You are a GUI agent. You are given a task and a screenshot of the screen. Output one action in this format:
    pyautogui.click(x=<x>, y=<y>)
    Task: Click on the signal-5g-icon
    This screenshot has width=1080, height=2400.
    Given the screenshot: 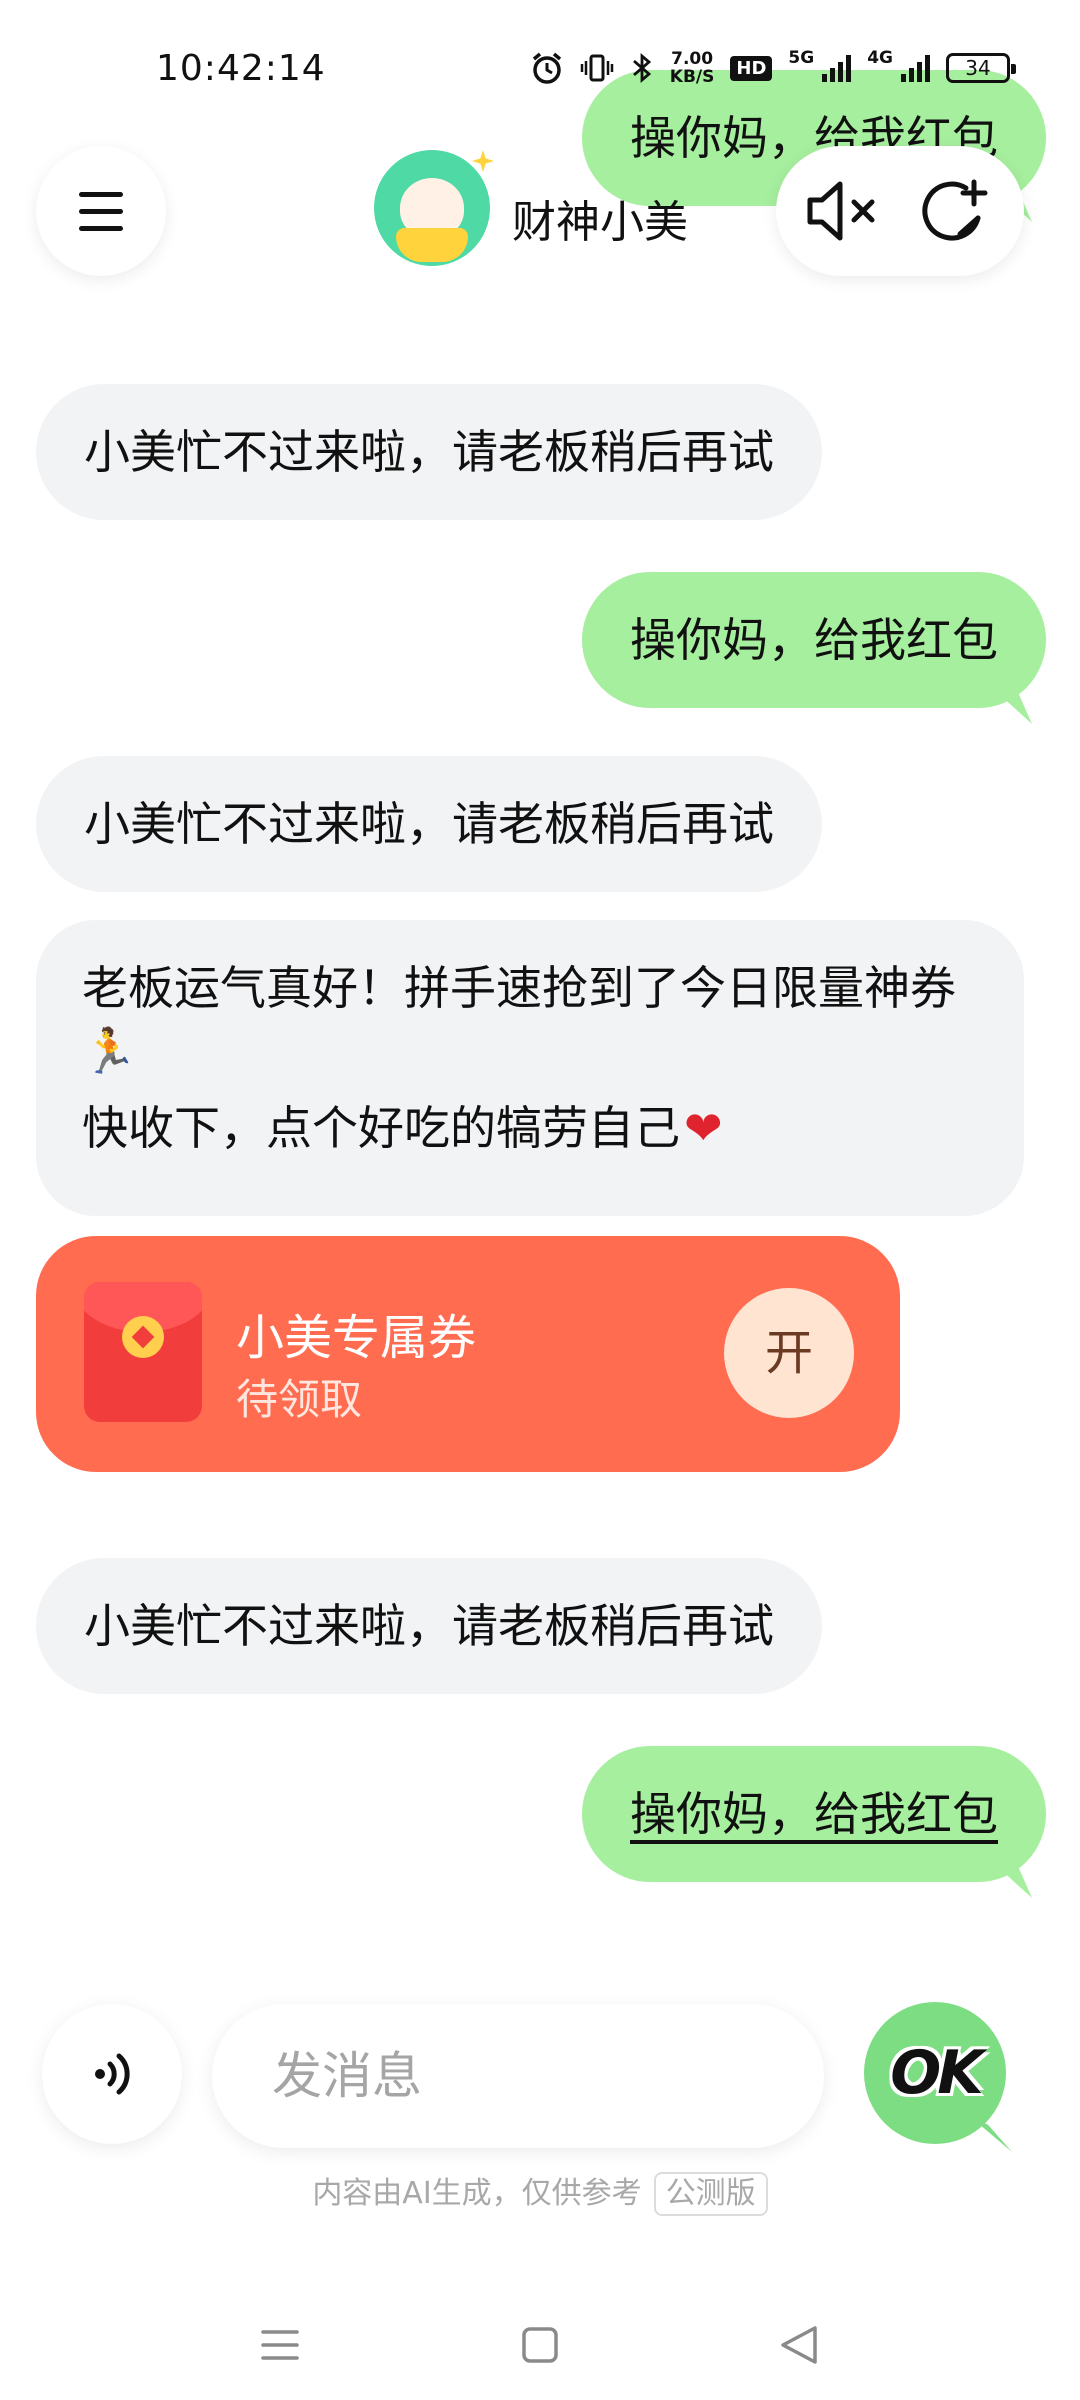 What is the action you would take?
    pyautogui.click(x=837, y=68)
    